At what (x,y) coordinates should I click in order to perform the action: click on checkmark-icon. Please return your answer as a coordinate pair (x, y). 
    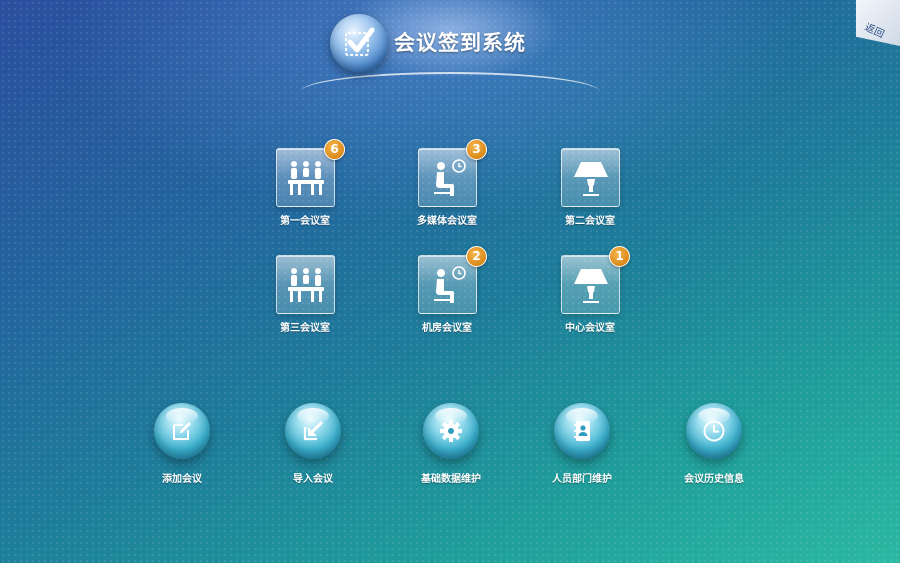
    Looking at the image, I should click on (360, 41).